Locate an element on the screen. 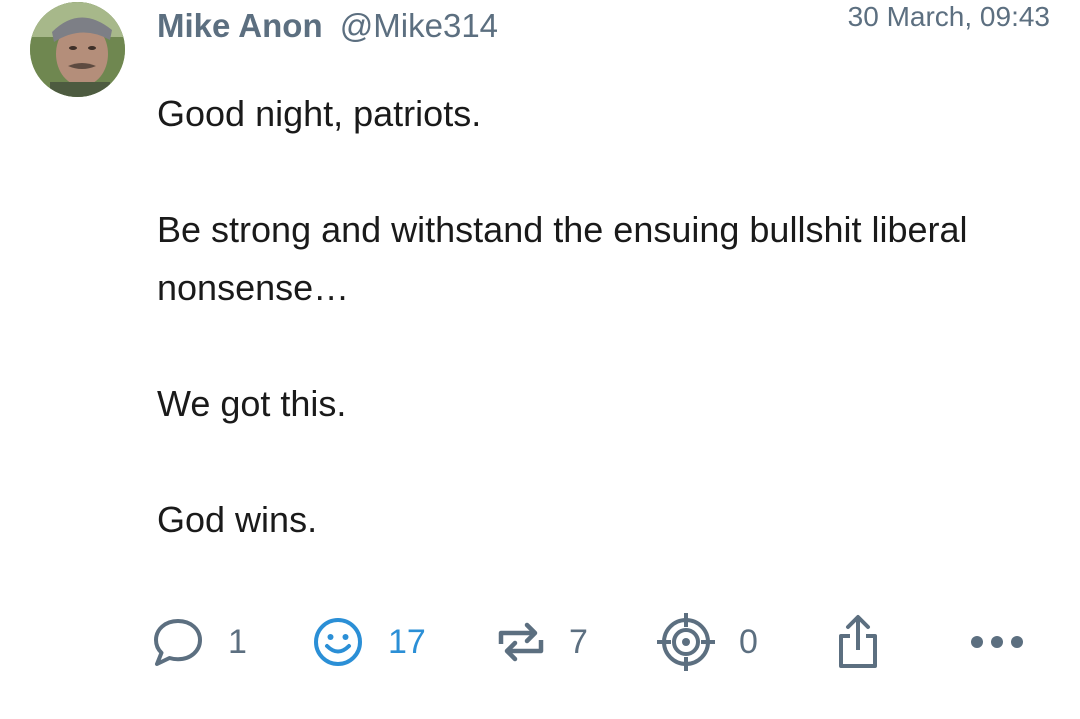  crosshair-icon is located at coordinates (686, 642).